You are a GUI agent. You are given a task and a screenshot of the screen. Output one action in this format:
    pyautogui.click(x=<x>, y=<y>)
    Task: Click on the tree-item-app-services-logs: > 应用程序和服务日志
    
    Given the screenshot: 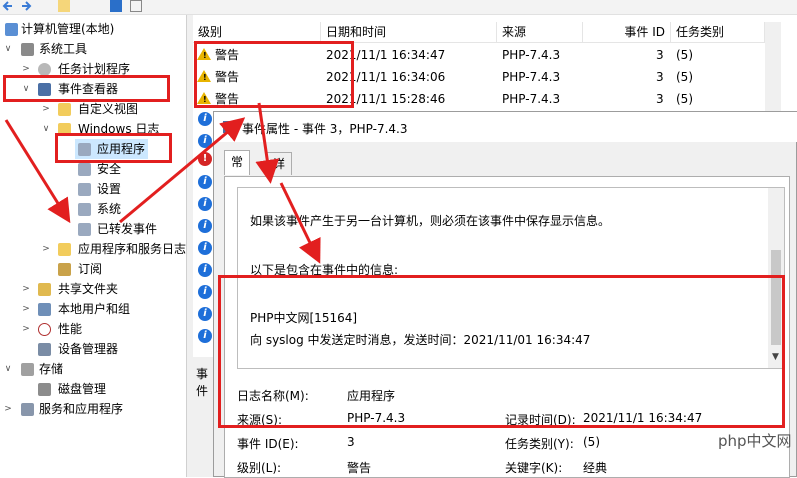 What is the action you would take?
    pyautogui.click(x=93, y=249)
    